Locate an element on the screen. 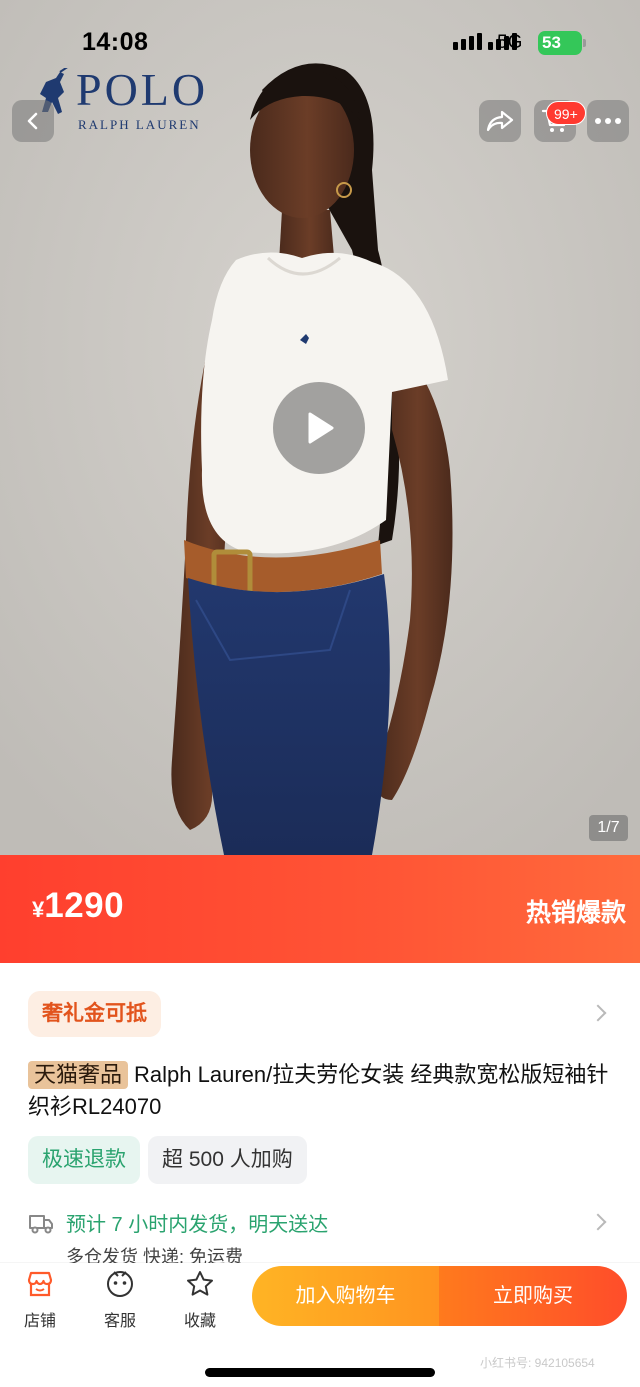 The height and width of the screenshot is (1387, 640). more-button is located at coordinates (608, 121).